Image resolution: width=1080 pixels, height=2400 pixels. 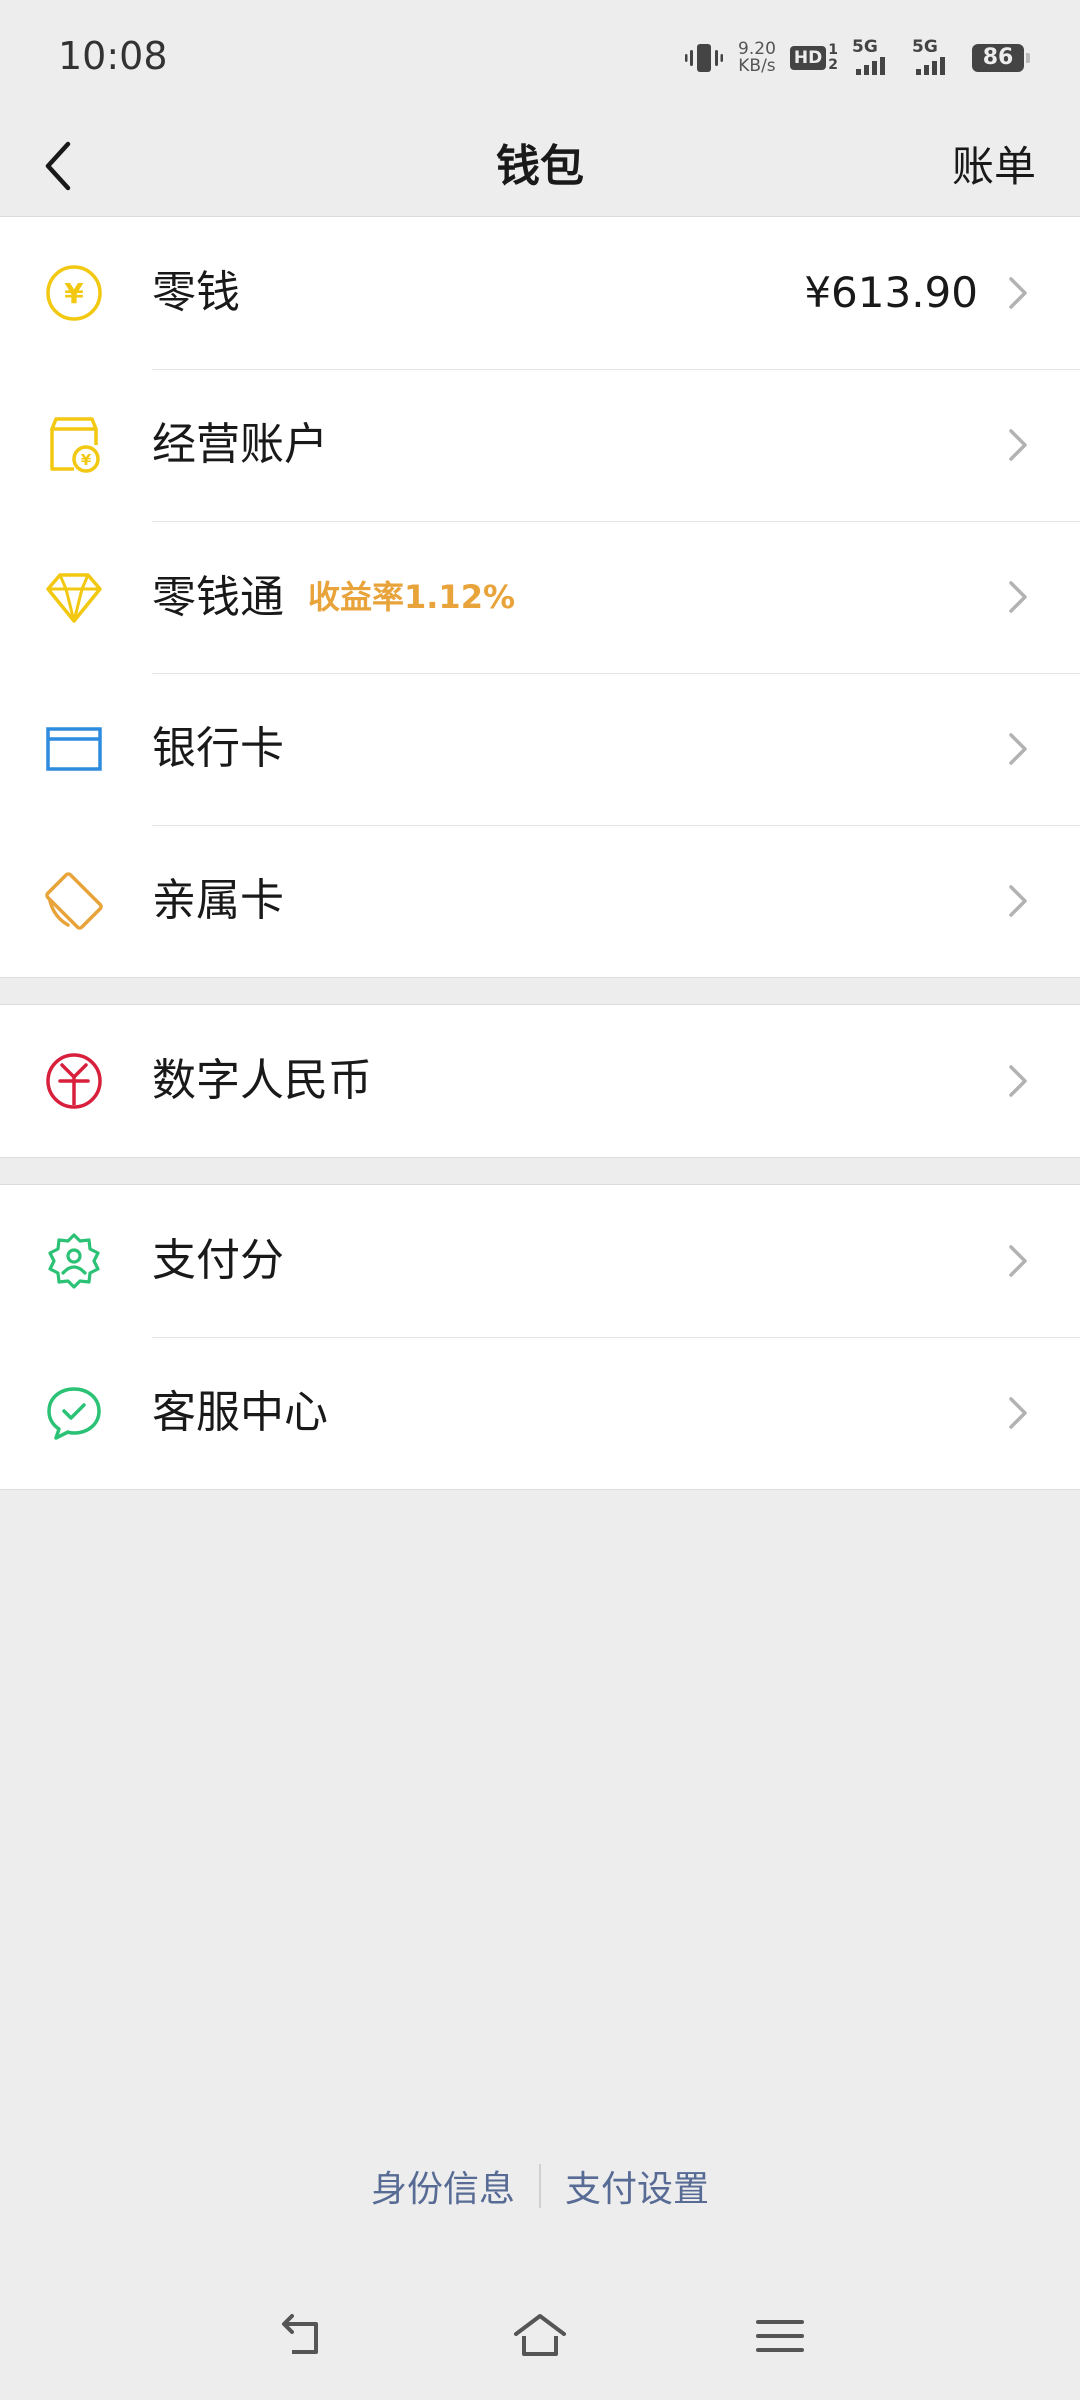 I want to click on menu-icon, so click(x=780, y=2336).